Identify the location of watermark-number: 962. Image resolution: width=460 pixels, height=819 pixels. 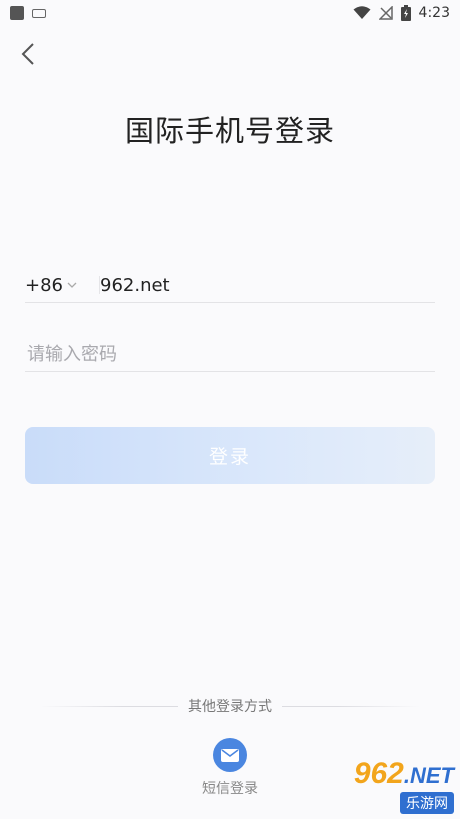
(378, 773).